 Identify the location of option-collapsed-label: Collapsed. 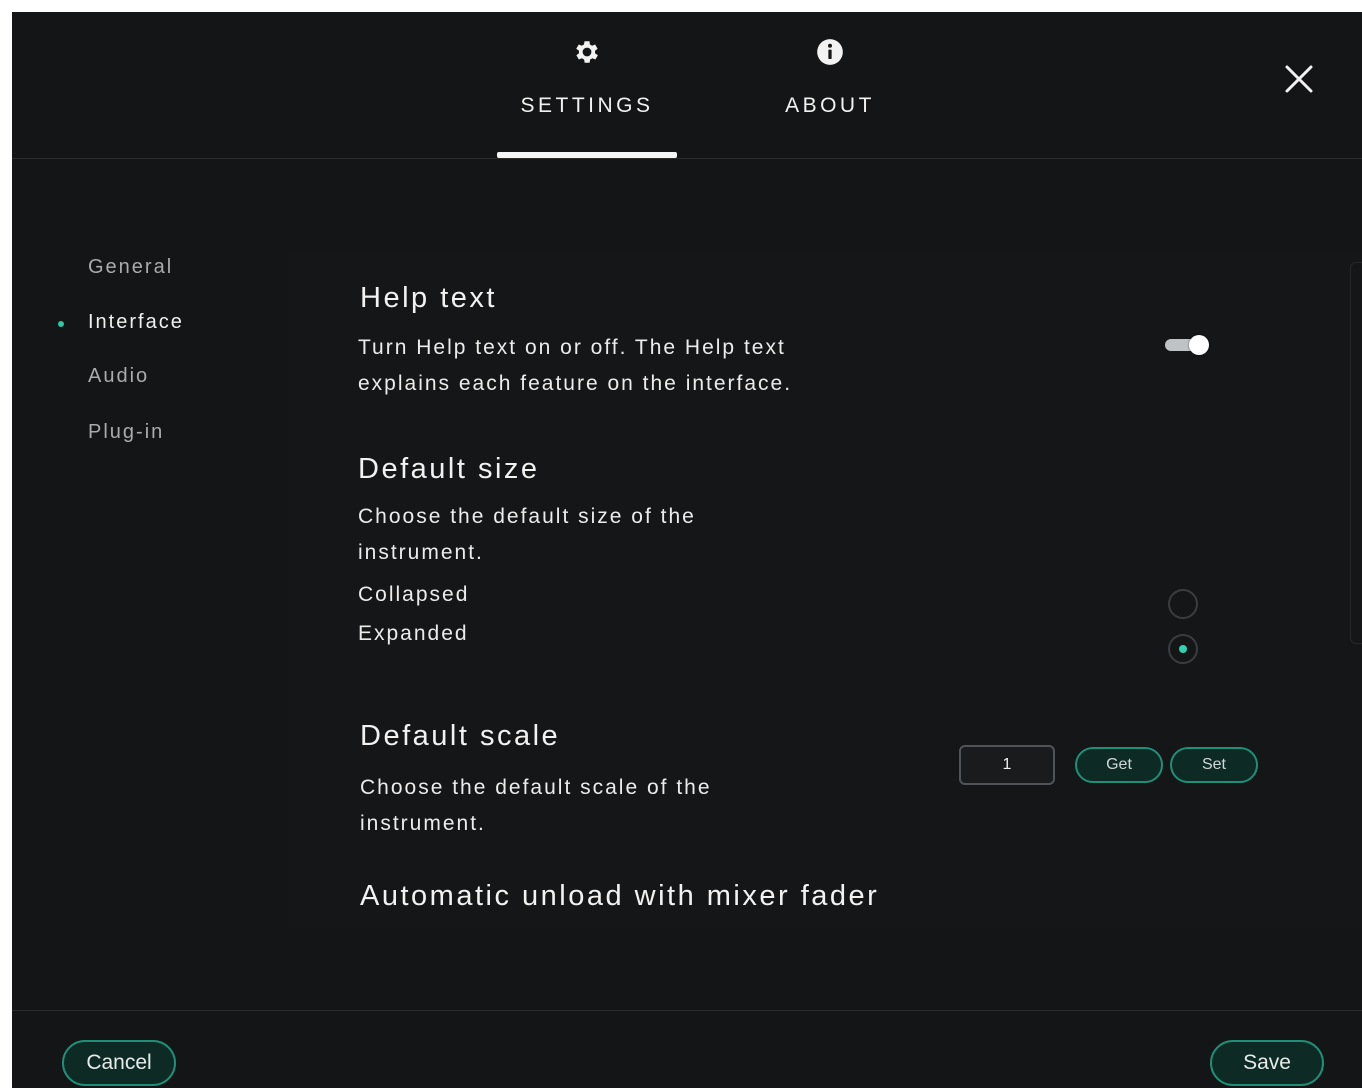
(414, 594).